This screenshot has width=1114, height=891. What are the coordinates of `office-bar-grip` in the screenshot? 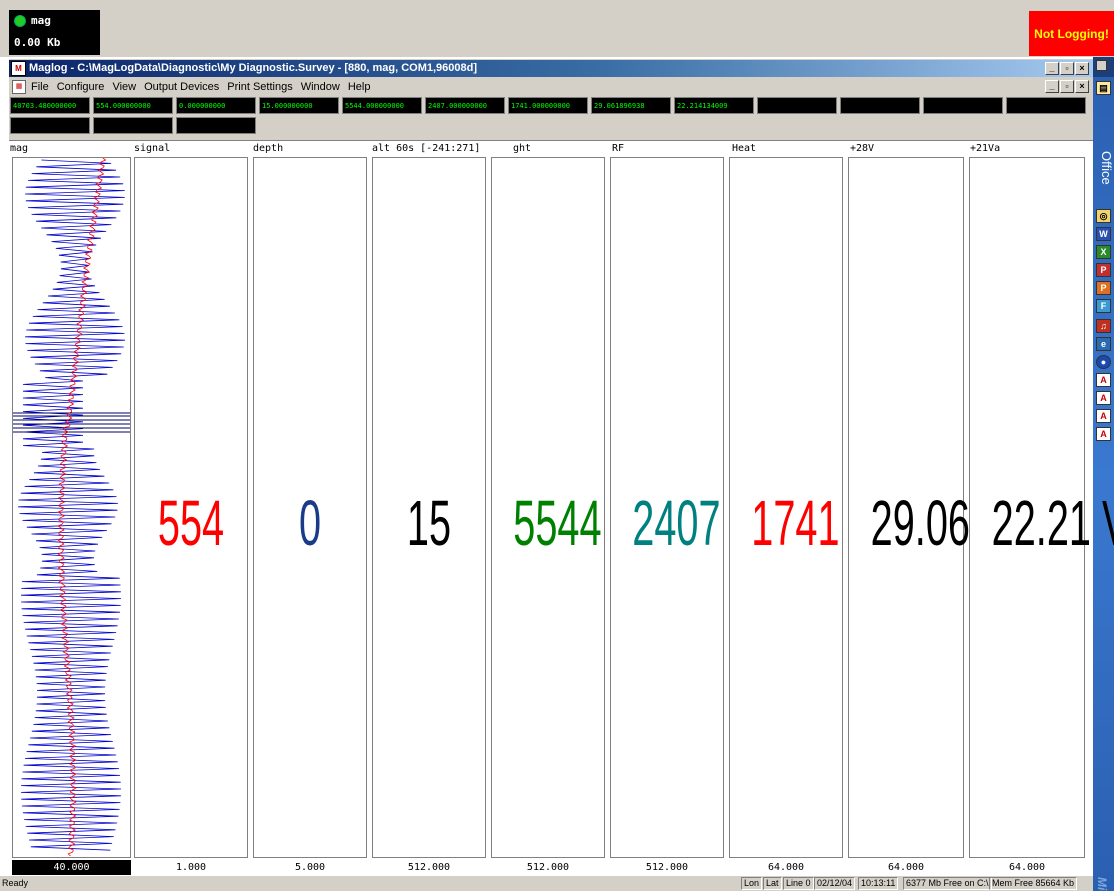 It's located at (1103, 67).